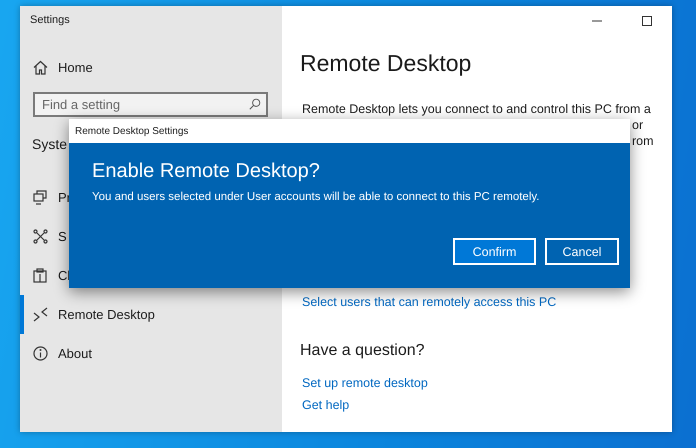  Describe the element at coordinates (50, 144) in the screenshot. I see `section-heading: Syste` at that location.